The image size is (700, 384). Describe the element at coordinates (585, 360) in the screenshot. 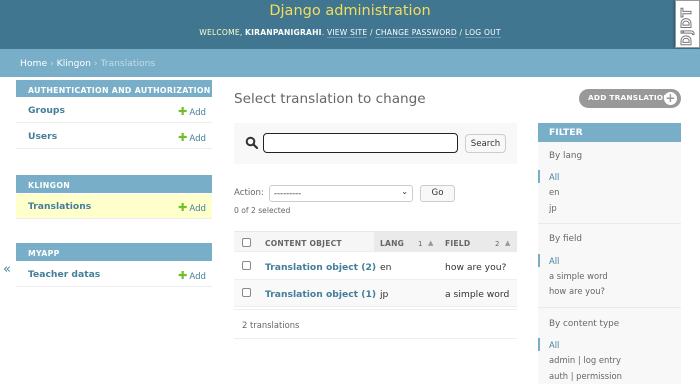

I see `filter-content-type-log-entry: admin | log entry` at that location.